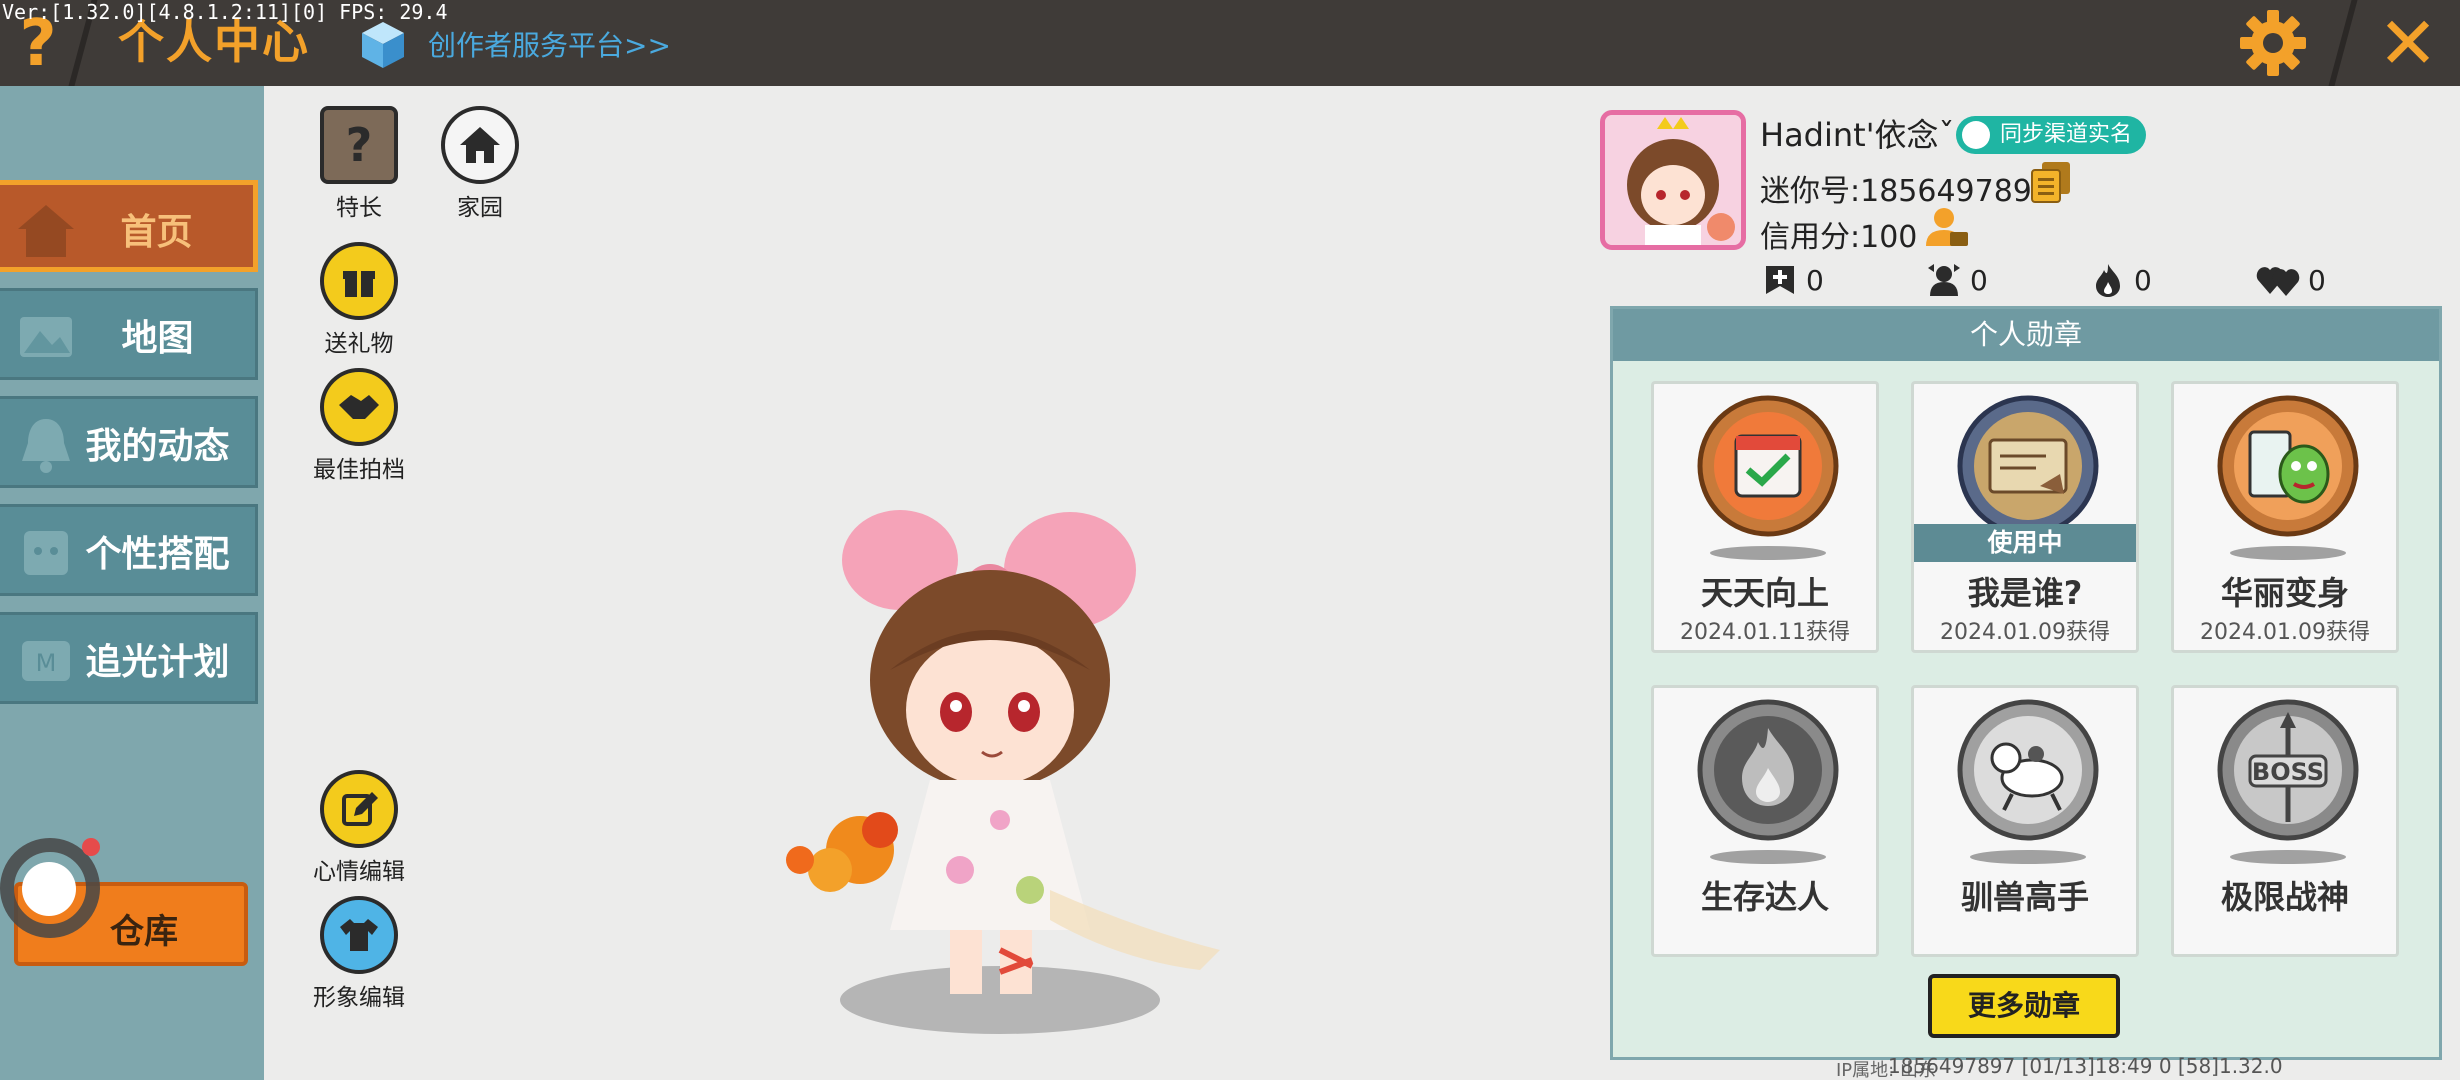 The height and width of the screenshot is (1080, 2460). I want to click on cube-icon, so click(383, 45).